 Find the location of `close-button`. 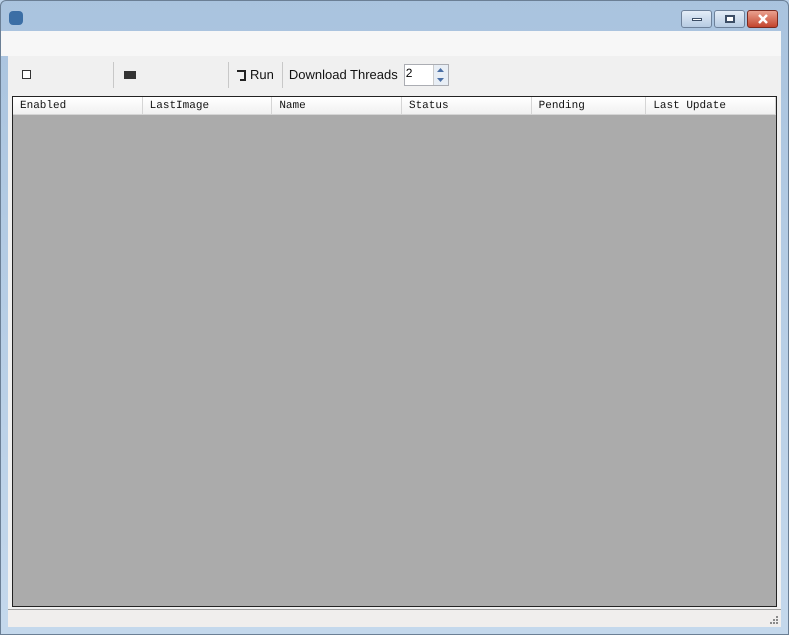

close-button is located at coordinates (762, 19).